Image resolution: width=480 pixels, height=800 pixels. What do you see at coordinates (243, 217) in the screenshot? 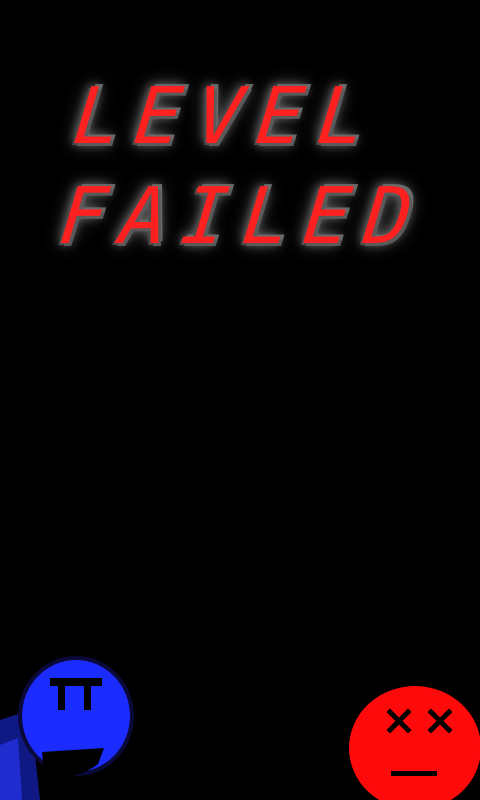
I see `level-failed-title-line2: FAILED` at bounding box center [243, 217].